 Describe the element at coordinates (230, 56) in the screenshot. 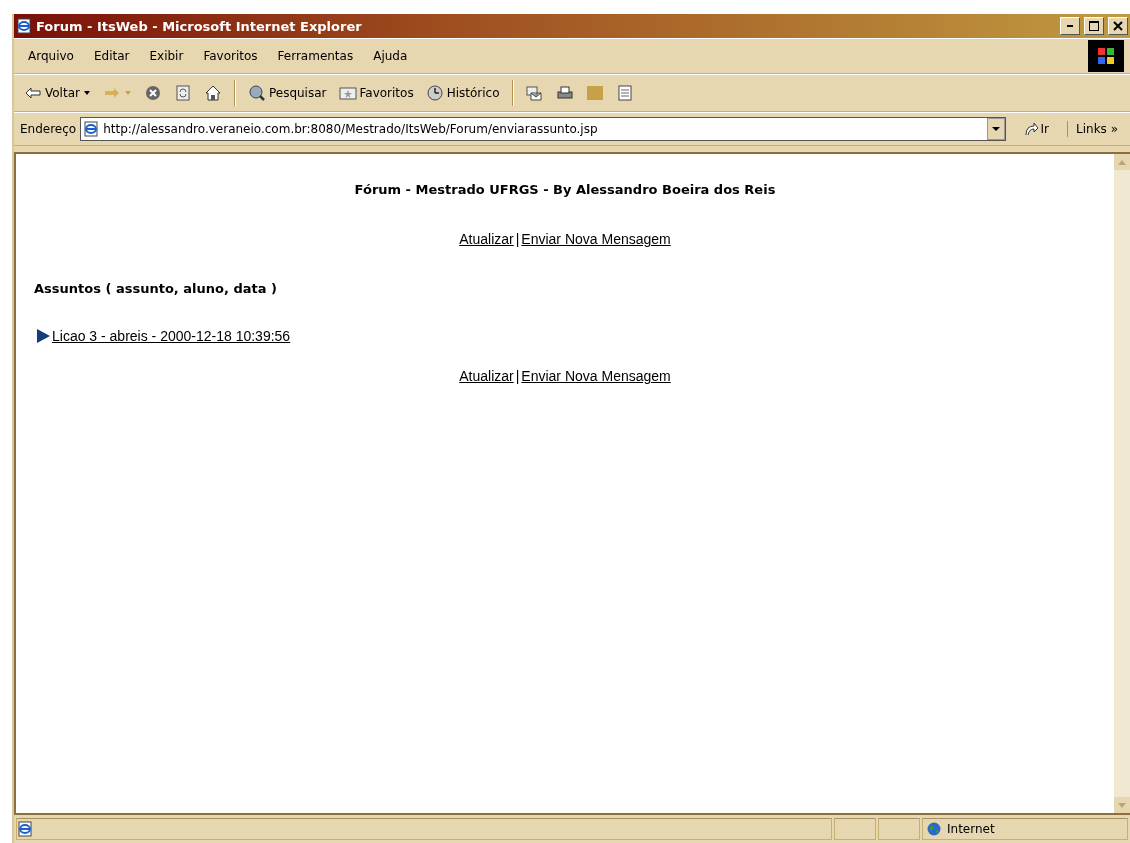

I see `menu-item: Favoritos` at that location.